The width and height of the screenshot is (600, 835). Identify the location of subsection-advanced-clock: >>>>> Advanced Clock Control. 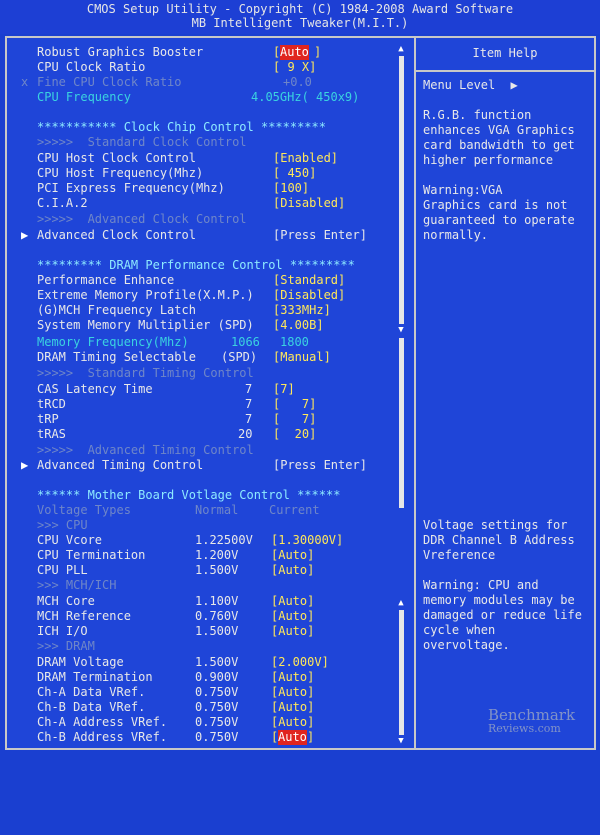
(142, 219).